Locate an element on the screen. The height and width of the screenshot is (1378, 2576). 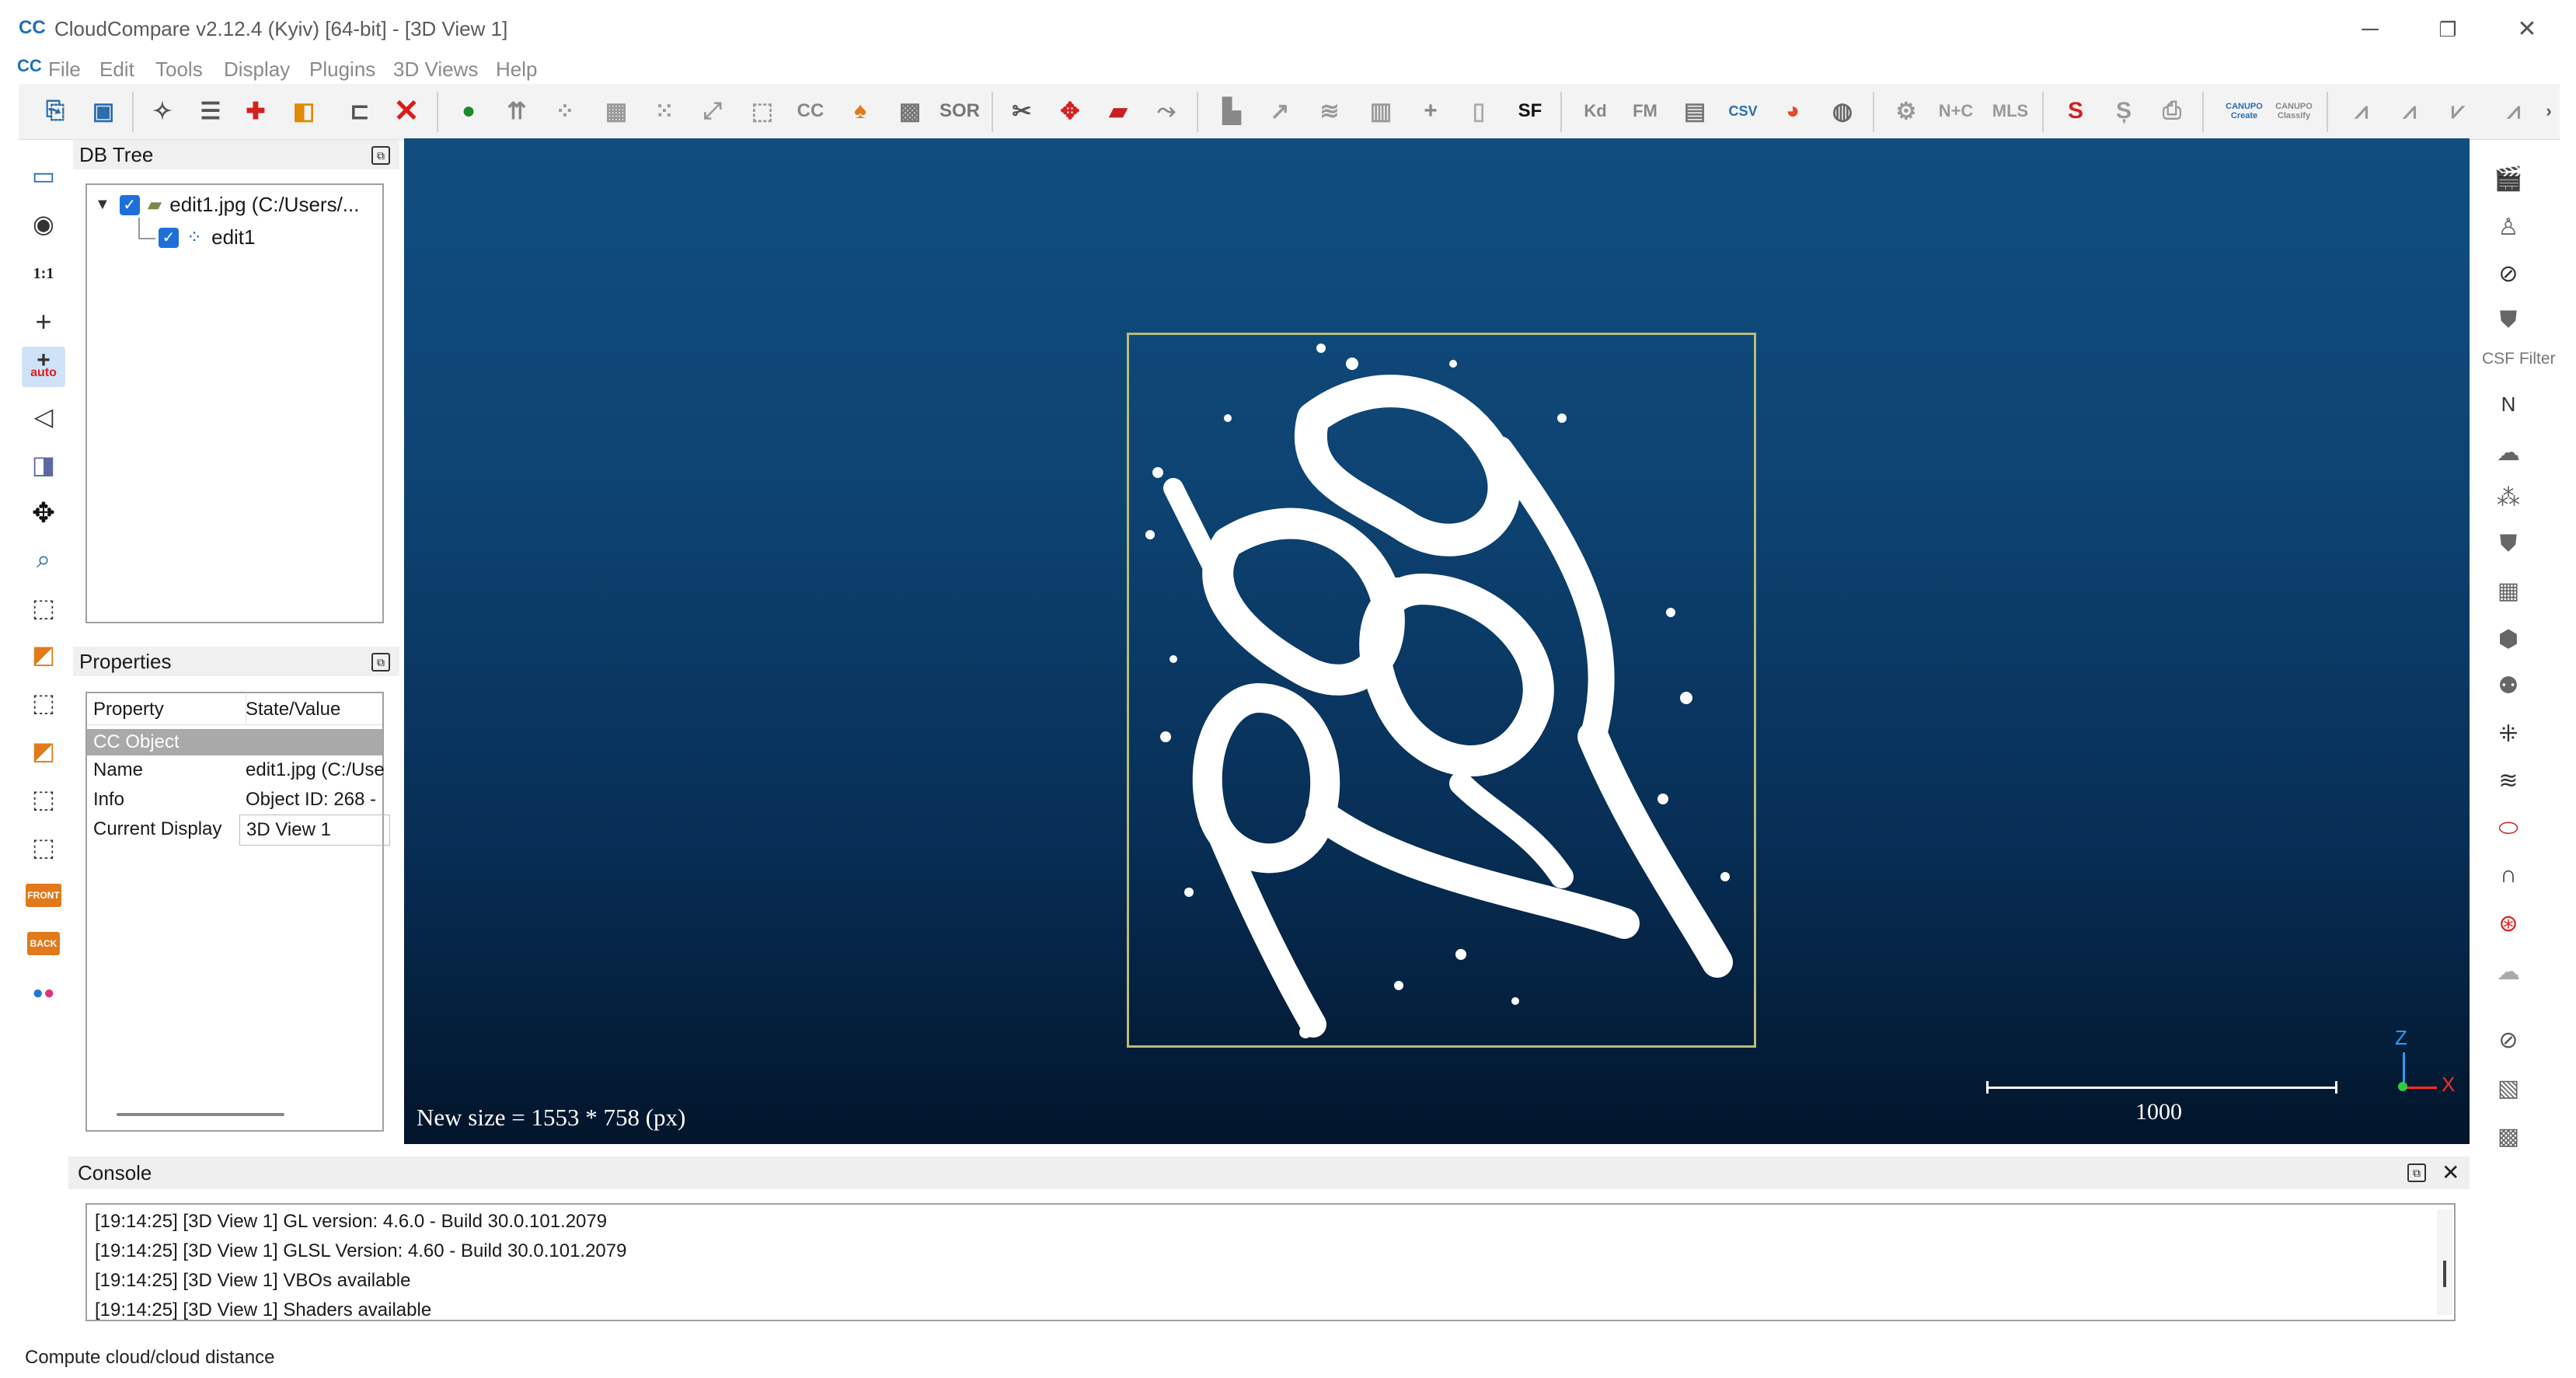
move-icon: ✥ is located at coordinates (43, 513).